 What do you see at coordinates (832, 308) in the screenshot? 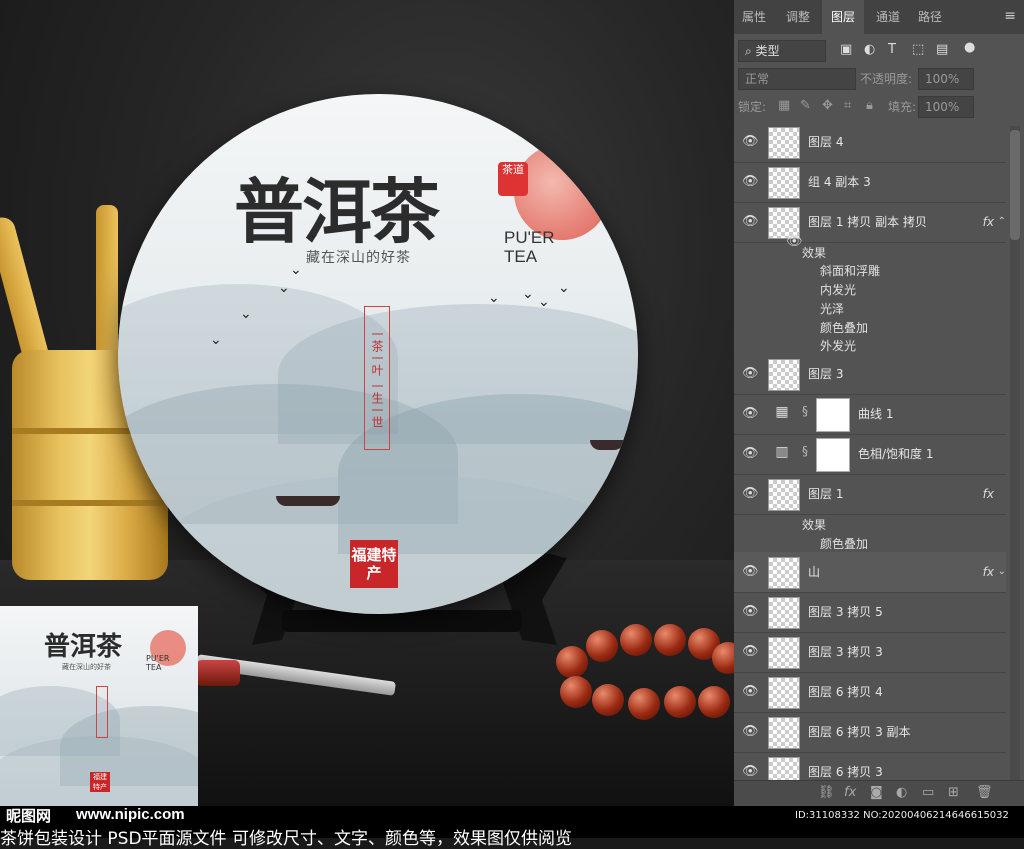
I see `effect-item: 光泽` at bounding box center [832, 308].